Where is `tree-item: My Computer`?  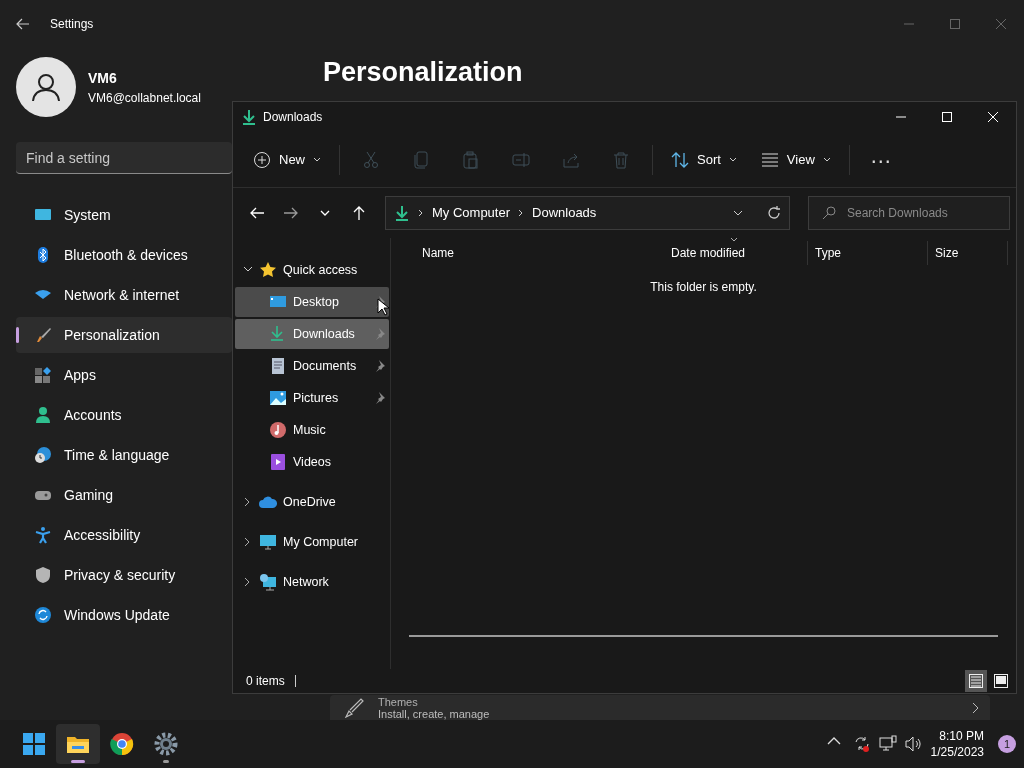 tree-item: My Computer is located at coordinates (312, 542).